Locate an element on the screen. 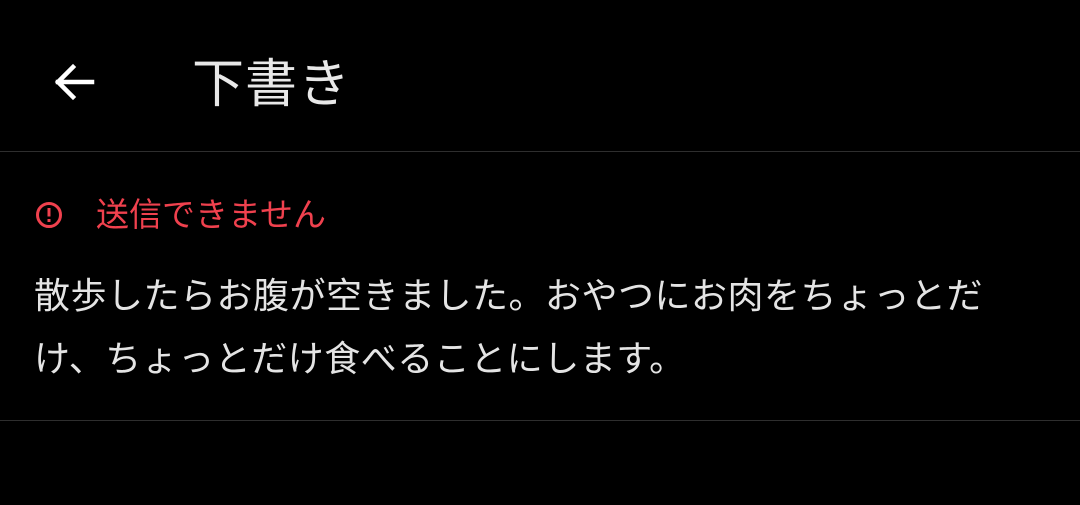  arrow-left-icon is located at coordinates (74, 82).